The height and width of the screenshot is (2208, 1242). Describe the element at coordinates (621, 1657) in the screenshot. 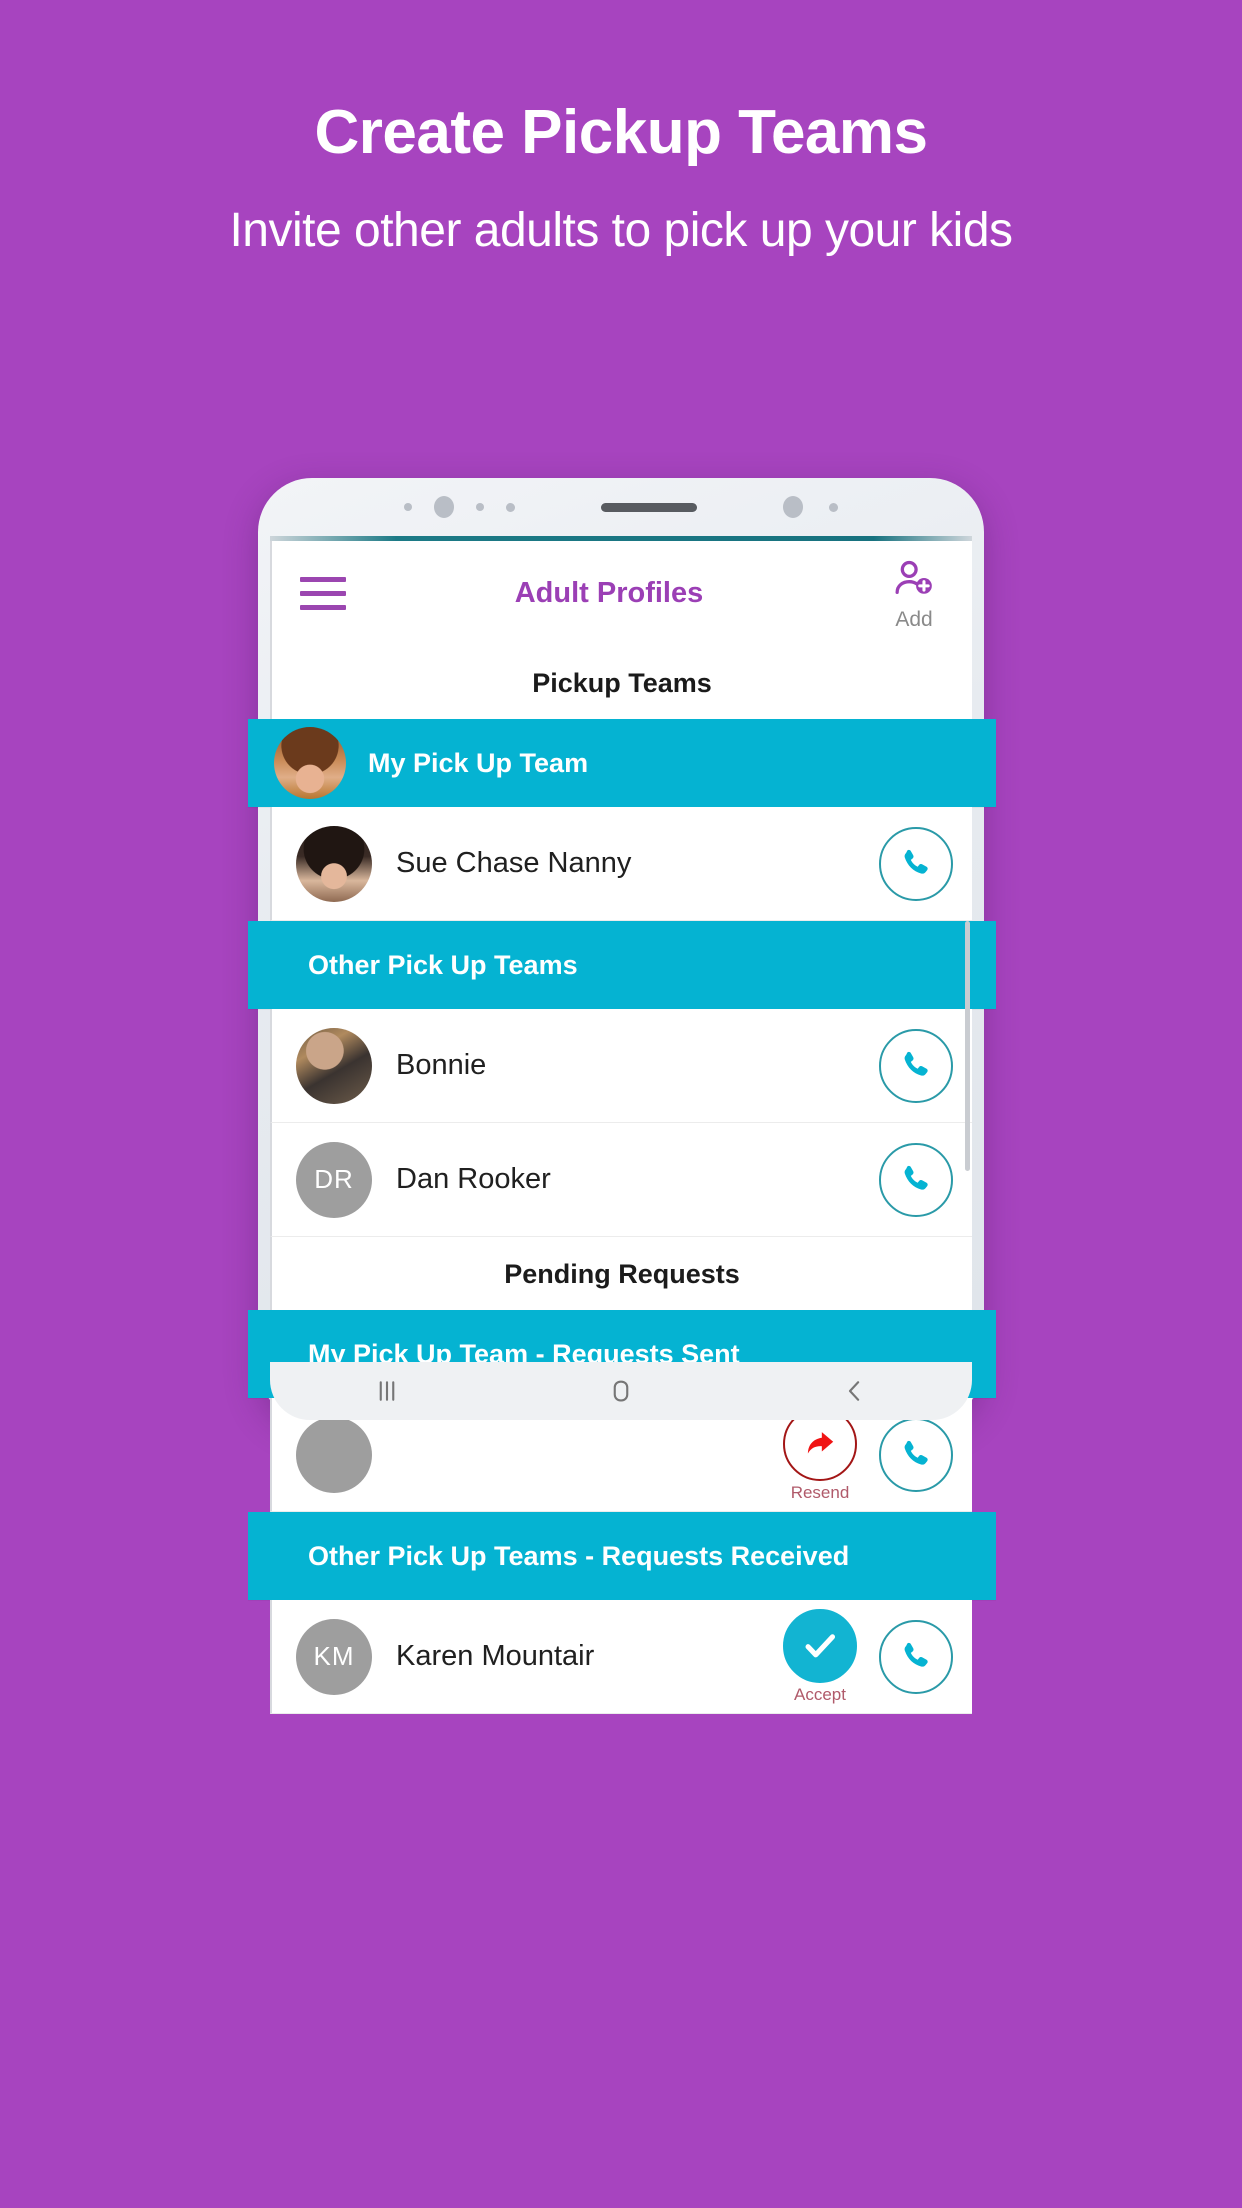

I see `list-item: KM Karen Mountair Accept` at that location.